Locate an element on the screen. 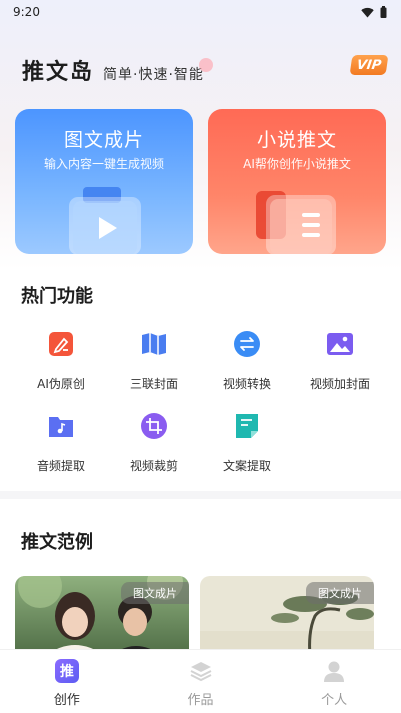 The width and height of the screenshot is (401, 713). hot-features-title: 热门功能 is located at coordinates (57, 296).